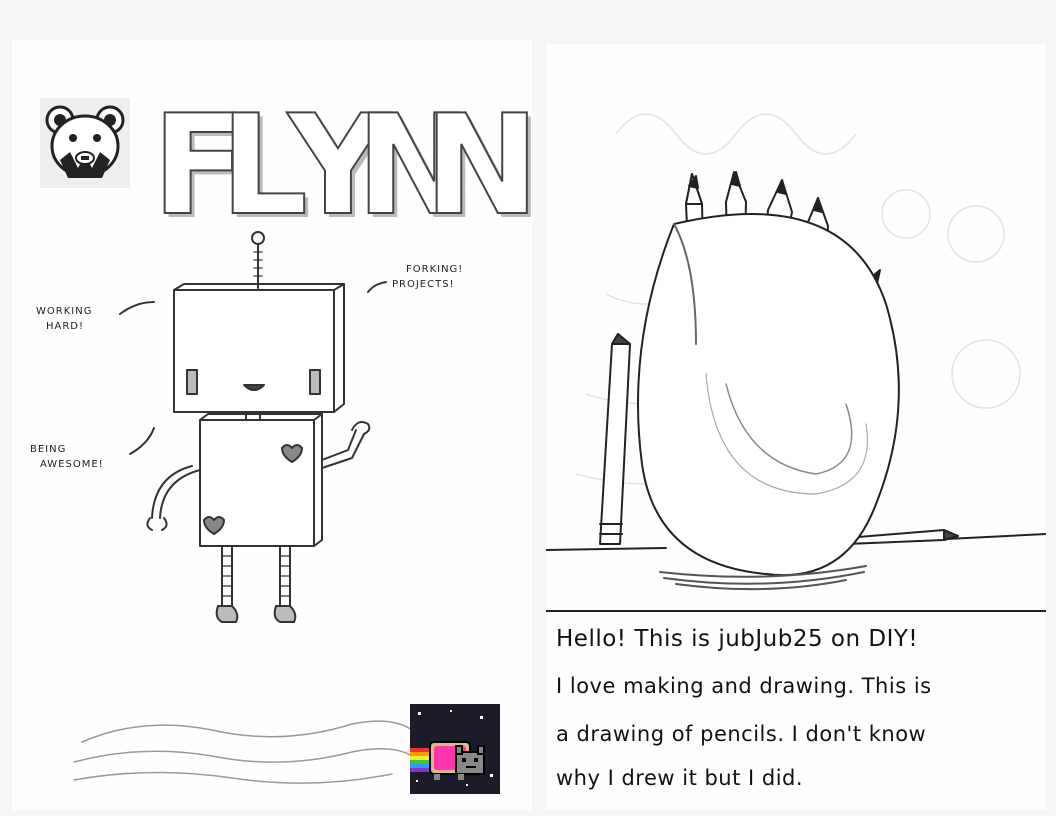 This screenshot has width=1056, height=816. Describe the element at coordinates (65, 326) in the screenshot. I see `caption-line: HARD!` at that location.